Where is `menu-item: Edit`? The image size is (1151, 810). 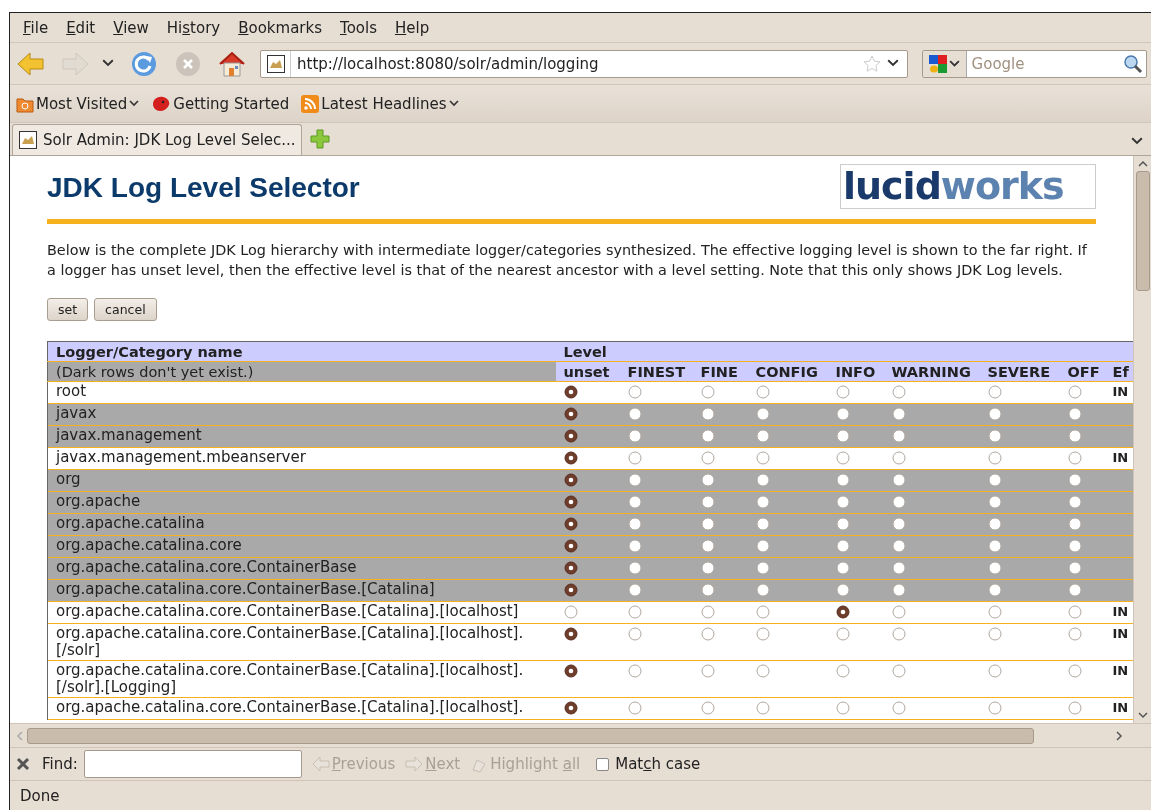 menu-item: Edit is located at coordinates (81, 27).